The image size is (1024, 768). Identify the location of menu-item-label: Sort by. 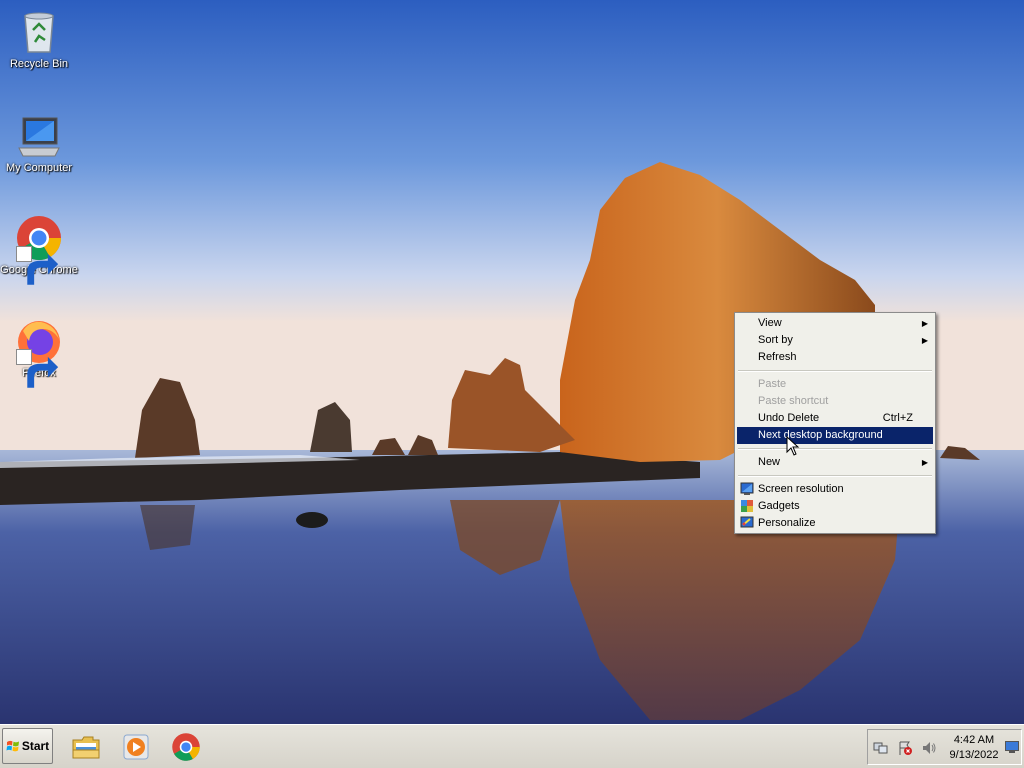
(775, 340).